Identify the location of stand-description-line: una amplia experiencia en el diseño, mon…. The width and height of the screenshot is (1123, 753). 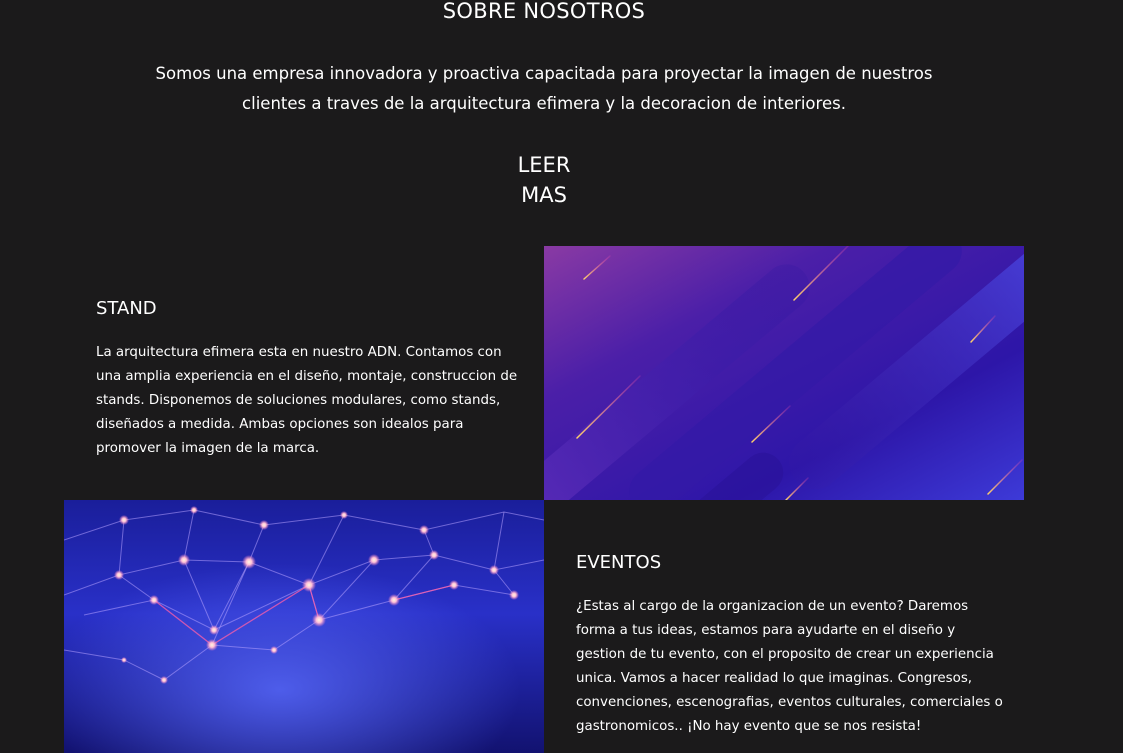
(307, 376).